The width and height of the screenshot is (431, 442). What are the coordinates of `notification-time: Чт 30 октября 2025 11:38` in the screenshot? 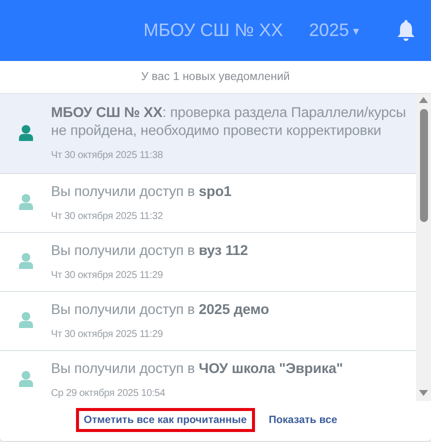 It's located at (107, 155).